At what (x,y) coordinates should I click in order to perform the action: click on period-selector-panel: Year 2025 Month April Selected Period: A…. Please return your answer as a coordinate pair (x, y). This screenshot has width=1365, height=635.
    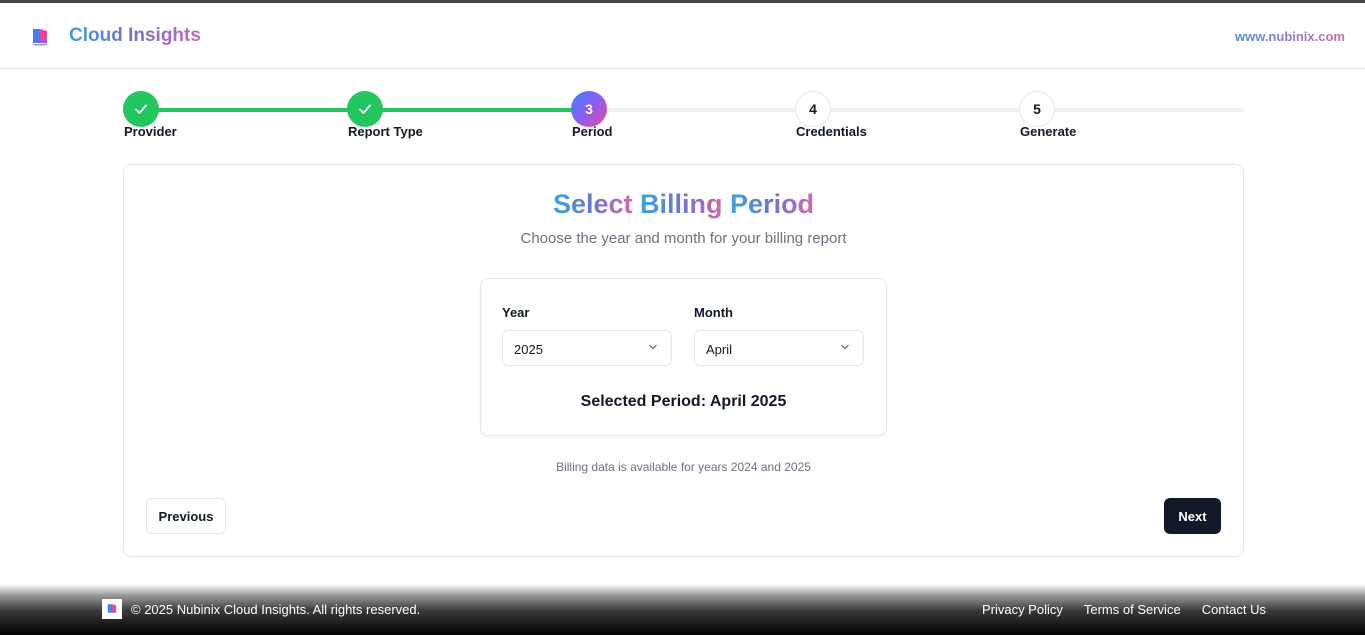
    Looking at the image, I should click on (683, 357).